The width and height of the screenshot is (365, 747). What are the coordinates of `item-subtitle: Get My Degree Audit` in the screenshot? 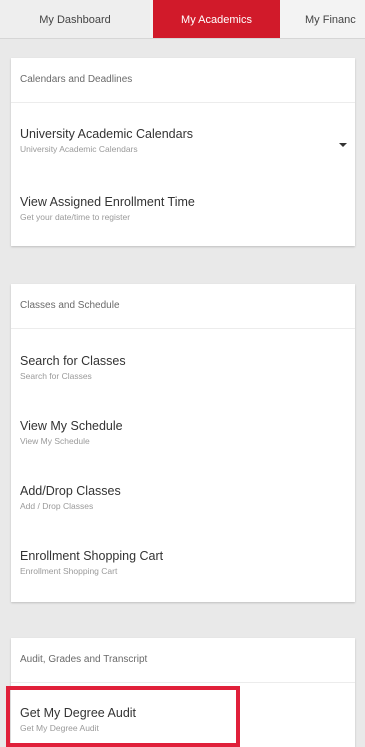 It's located at (59, 728).